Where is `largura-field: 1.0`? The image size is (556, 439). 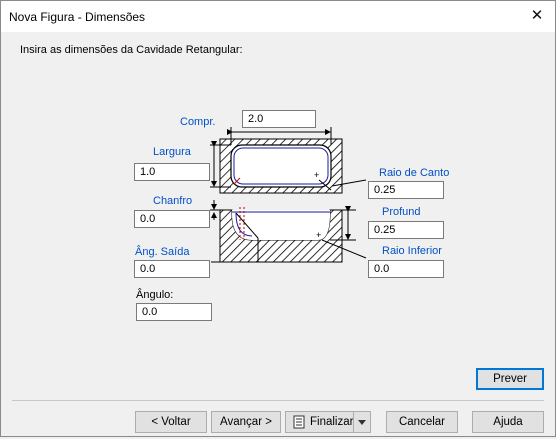
largura-field: 1.0 is located at coordinates (172, 172).